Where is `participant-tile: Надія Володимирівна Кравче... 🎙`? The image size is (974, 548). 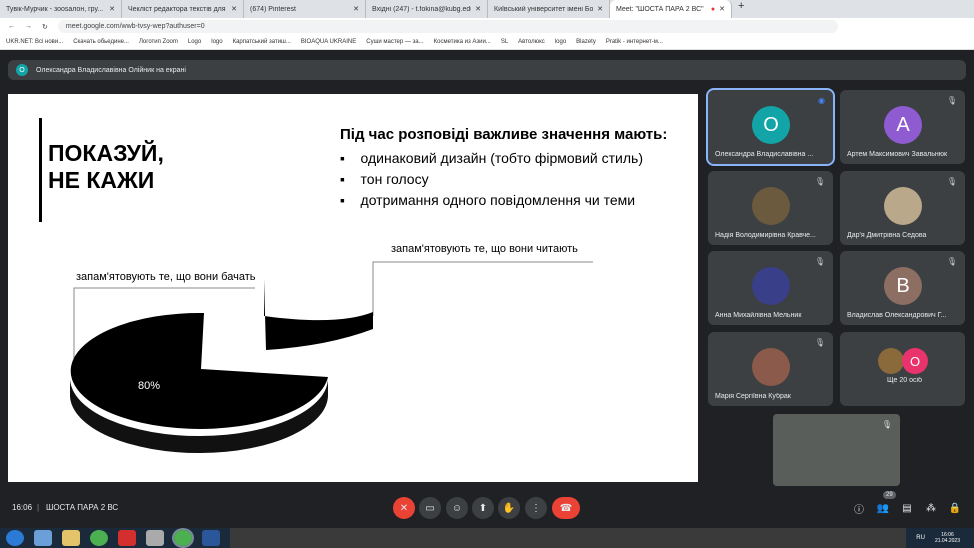
participant-tile: Надія Володимирівна Кравче... 🎙 is located at coordinates (770, 208).